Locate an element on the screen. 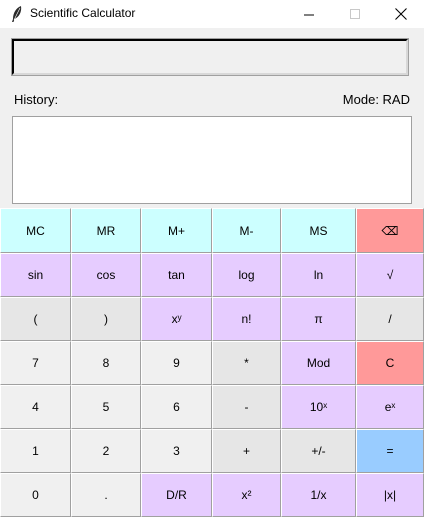  subtract-button: - is located at coordinates (246, 407).